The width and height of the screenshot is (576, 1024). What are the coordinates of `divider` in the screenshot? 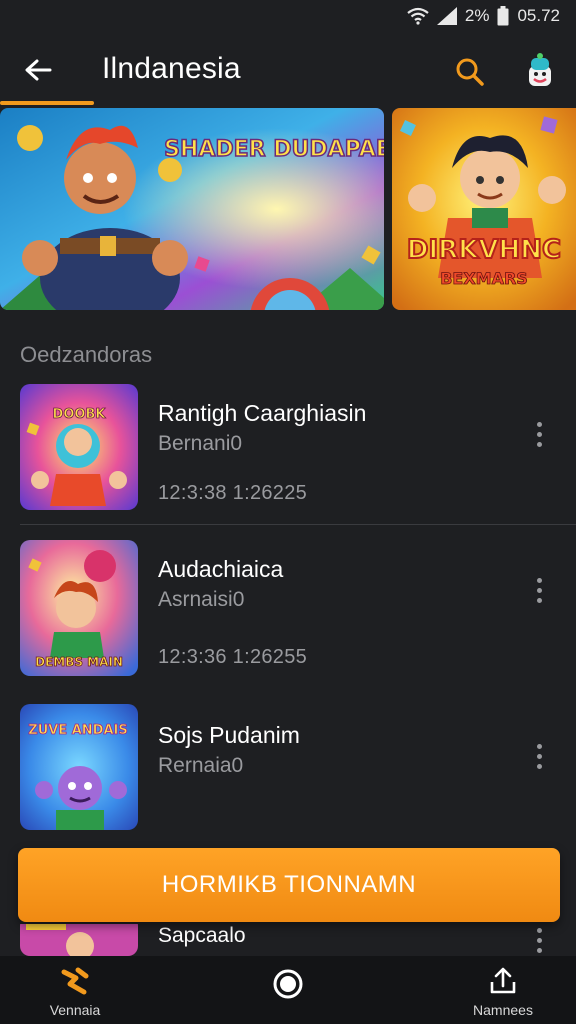 It's located at (298, 524).